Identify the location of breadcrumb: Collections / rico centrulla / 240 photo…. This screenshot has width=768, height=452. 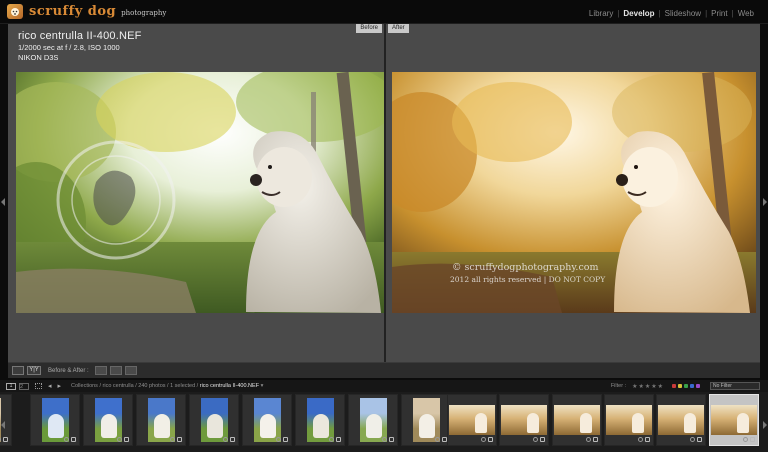
(167, 386).